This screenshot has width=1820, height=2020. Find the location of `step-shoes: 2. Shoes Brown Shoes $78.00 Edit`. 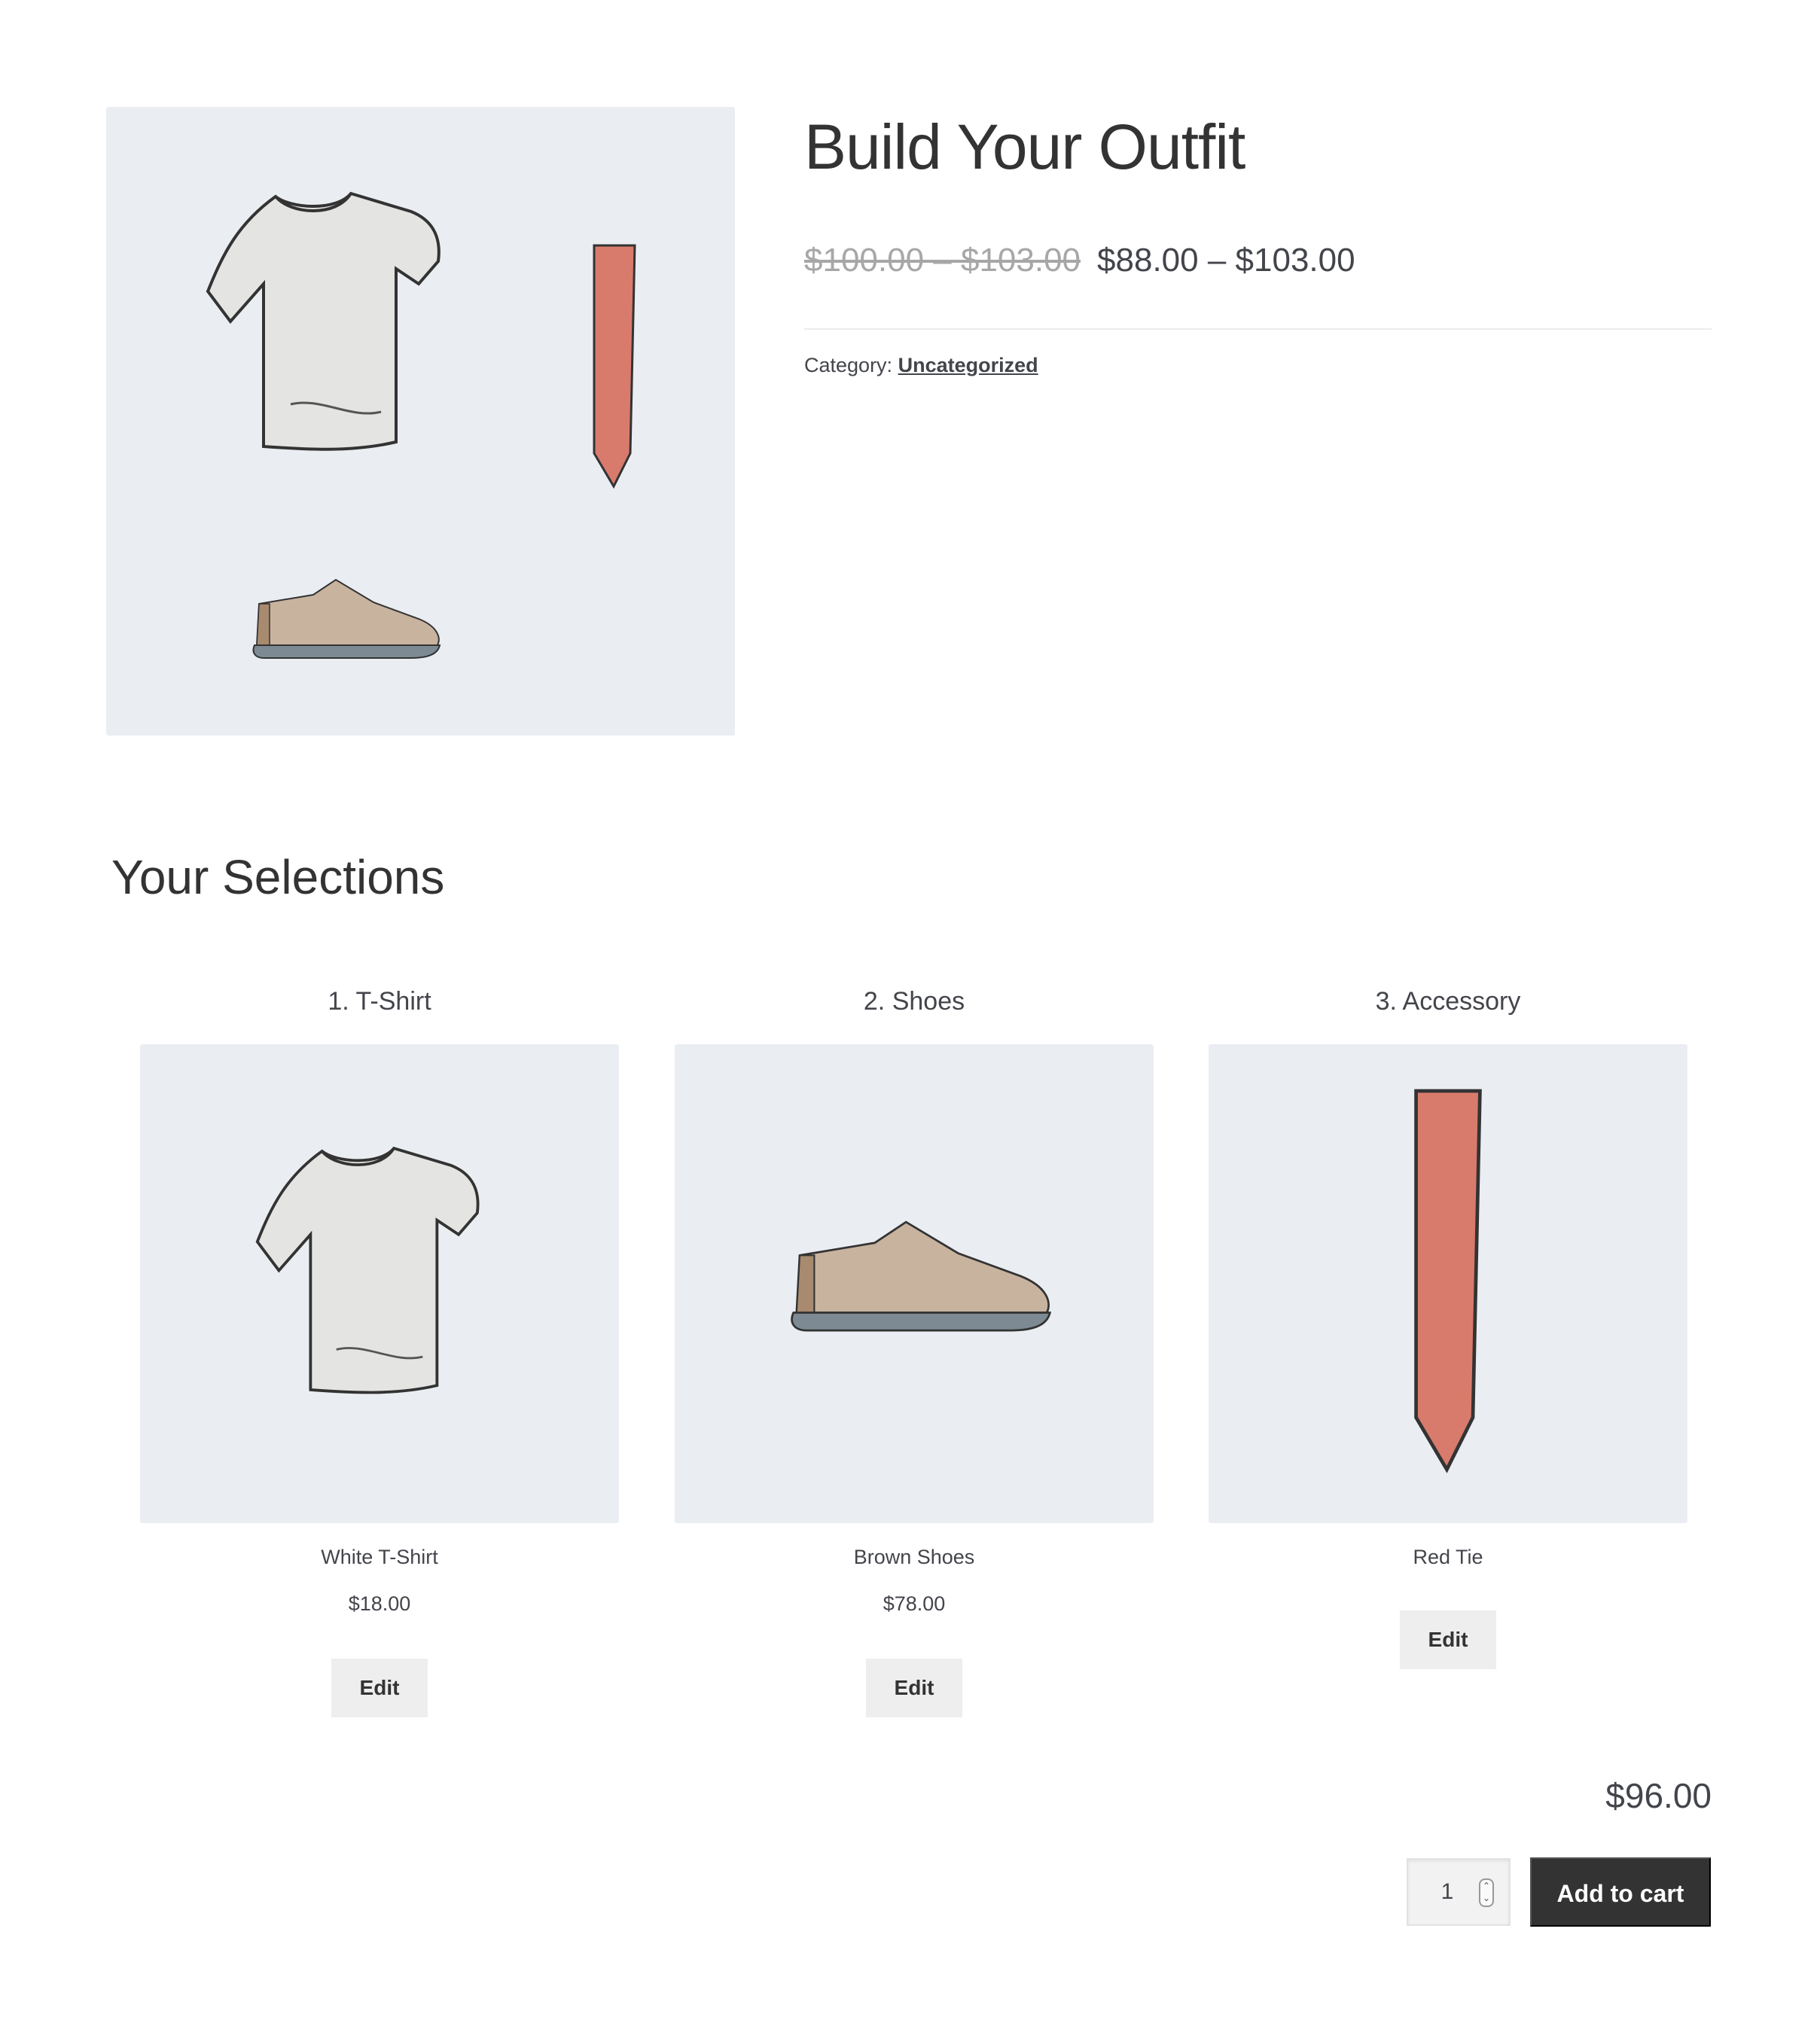

step-shoes: 2. Shoes Brown Shoes $78.00 Edit is located at coordinates (914, 1350).